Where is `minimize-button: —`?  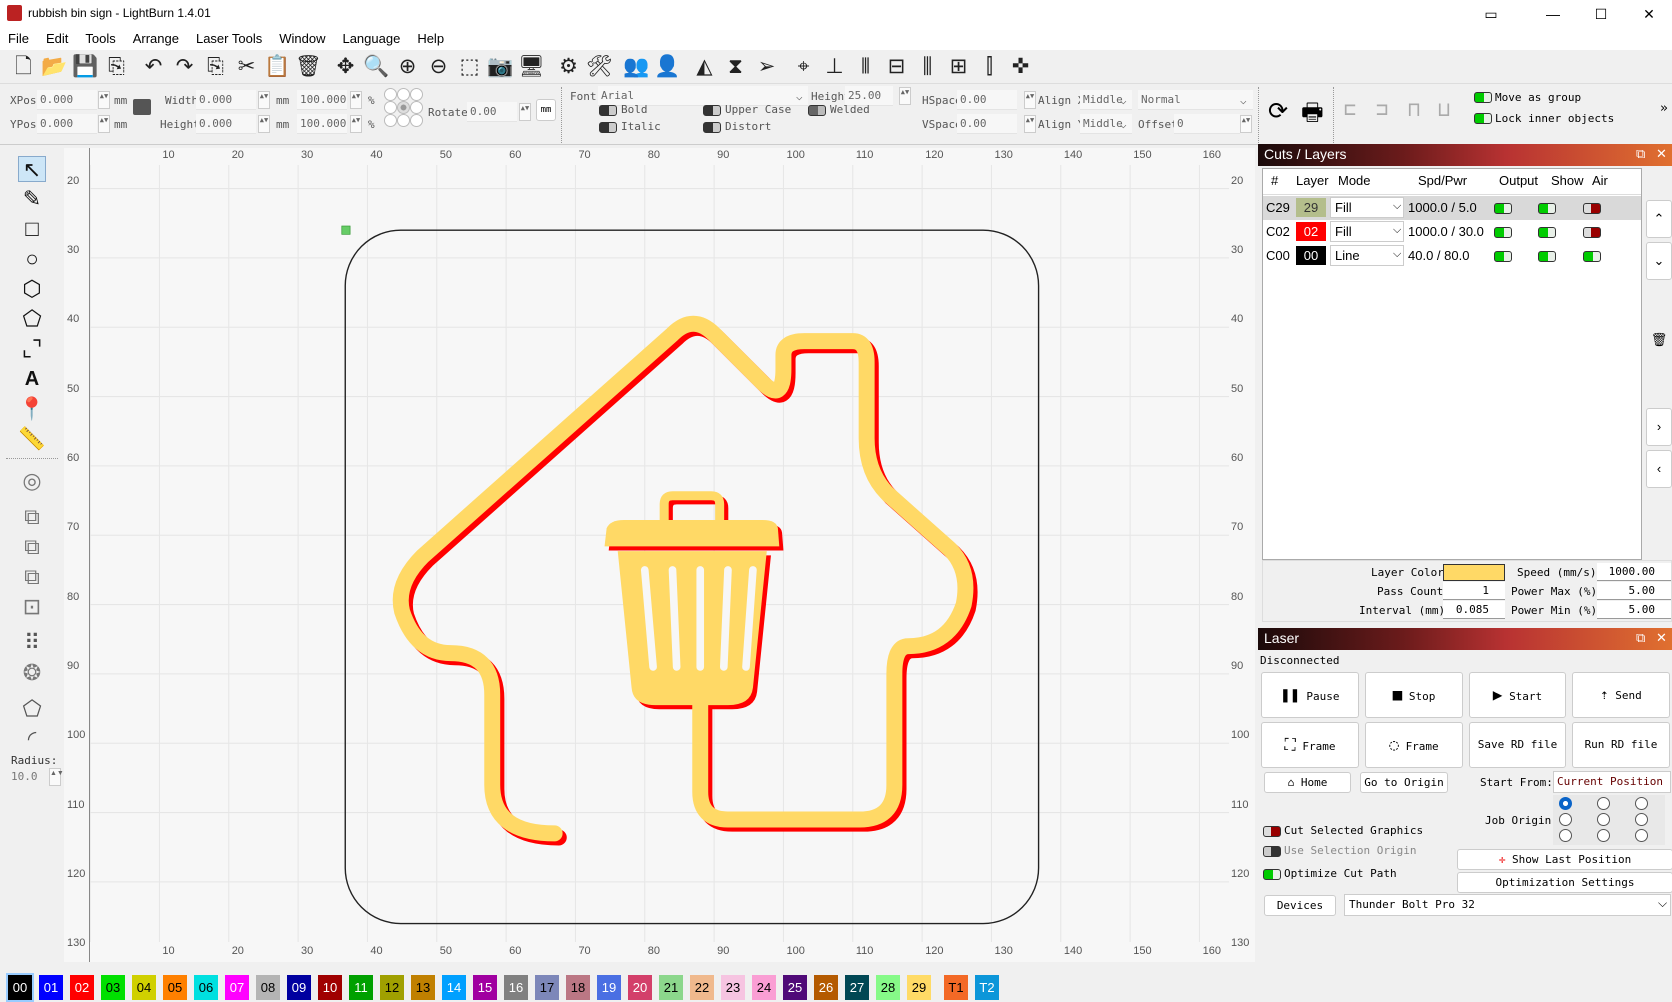 minimize-button: — is located at coordinates (1553, 14).